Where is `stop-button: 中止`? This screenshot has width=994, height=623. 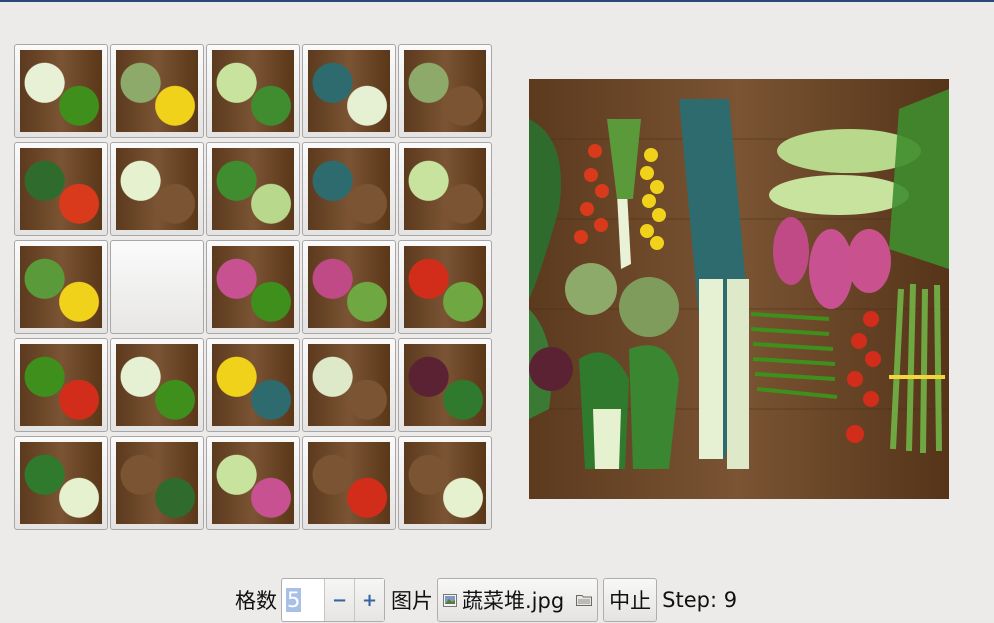
stop-button: 中止 is located at coordinates (630, 600).